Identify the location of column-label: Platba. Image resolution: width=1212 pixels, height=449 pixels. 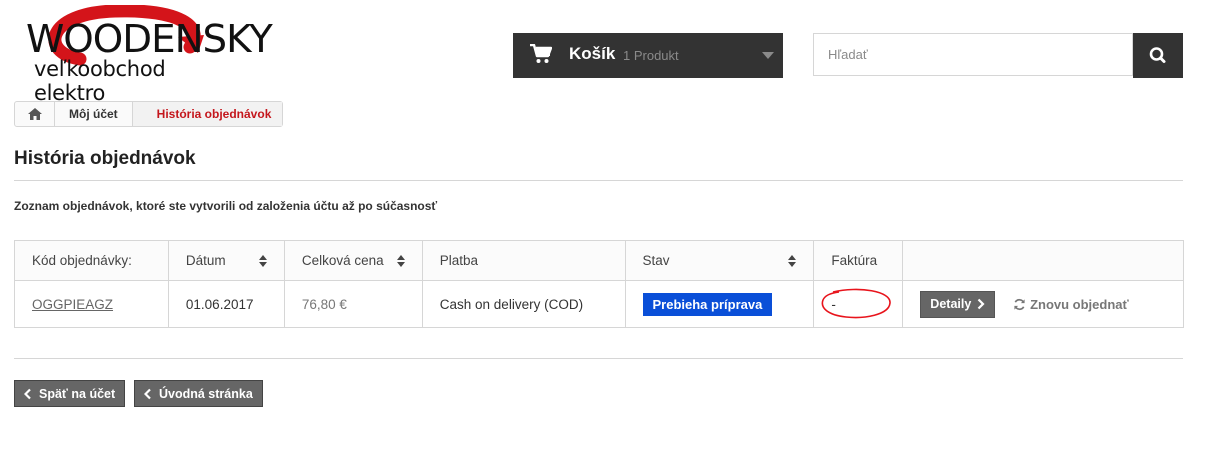
(459, 260).